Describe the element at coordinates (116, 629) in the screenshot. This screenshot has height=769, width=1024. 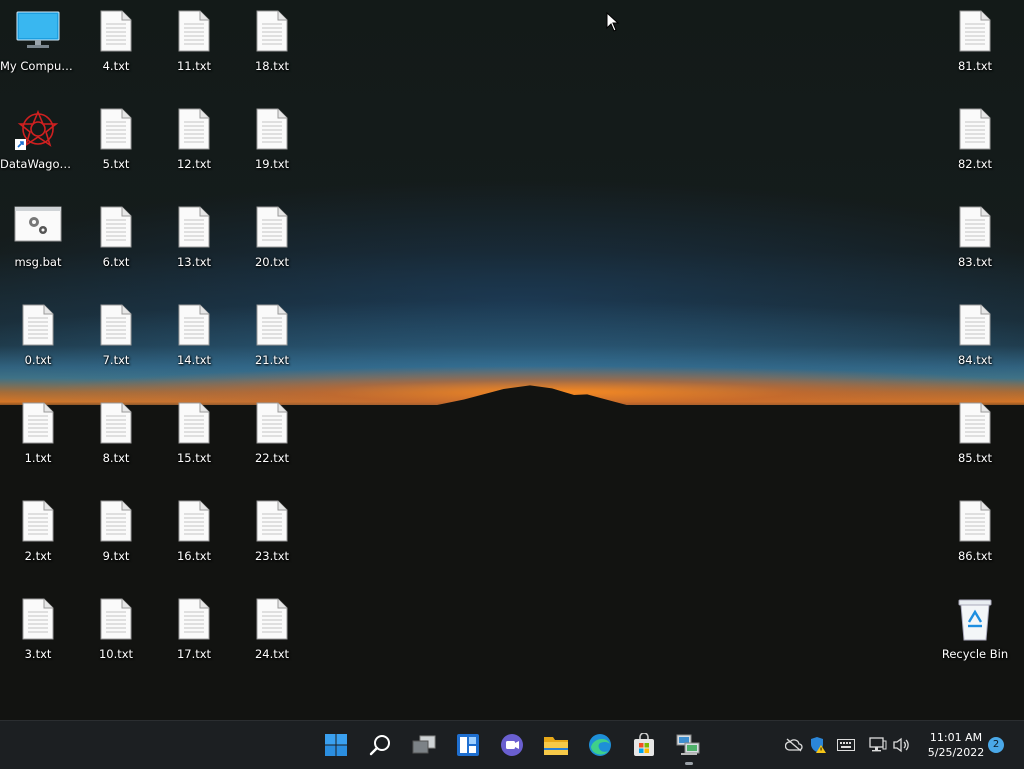
I see `desktop-icon-file-10: 10.txt` at that location.